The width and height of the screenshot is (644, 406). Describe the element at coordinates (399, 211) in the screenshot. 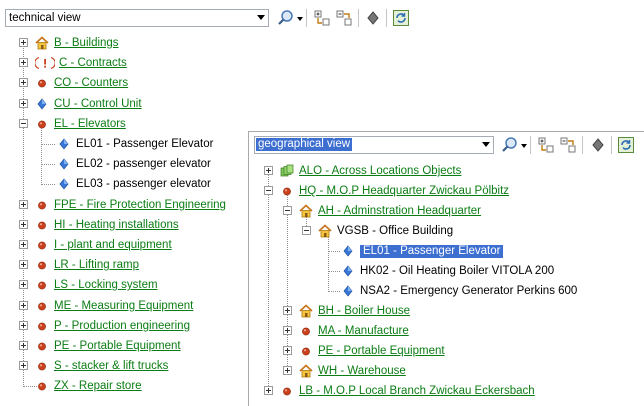

I see `tree-item-label: AH - Adminstration Headquarter` at that location.